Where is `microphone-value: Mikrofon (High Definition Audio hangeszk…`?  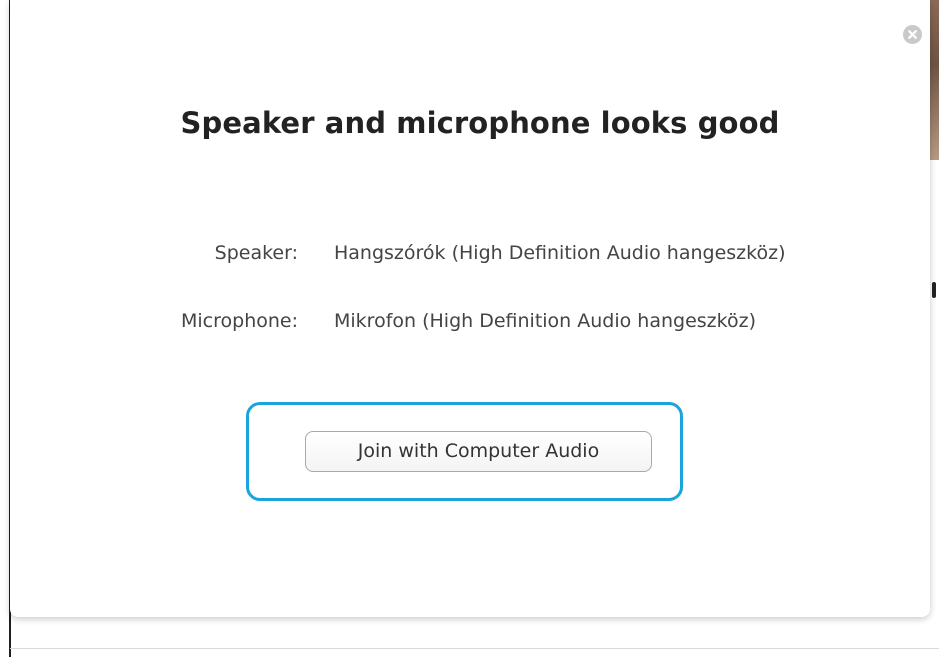
microphone-value: Mikrofon (High Definition Audio hangeszk… is located at coordinates (545, 321).